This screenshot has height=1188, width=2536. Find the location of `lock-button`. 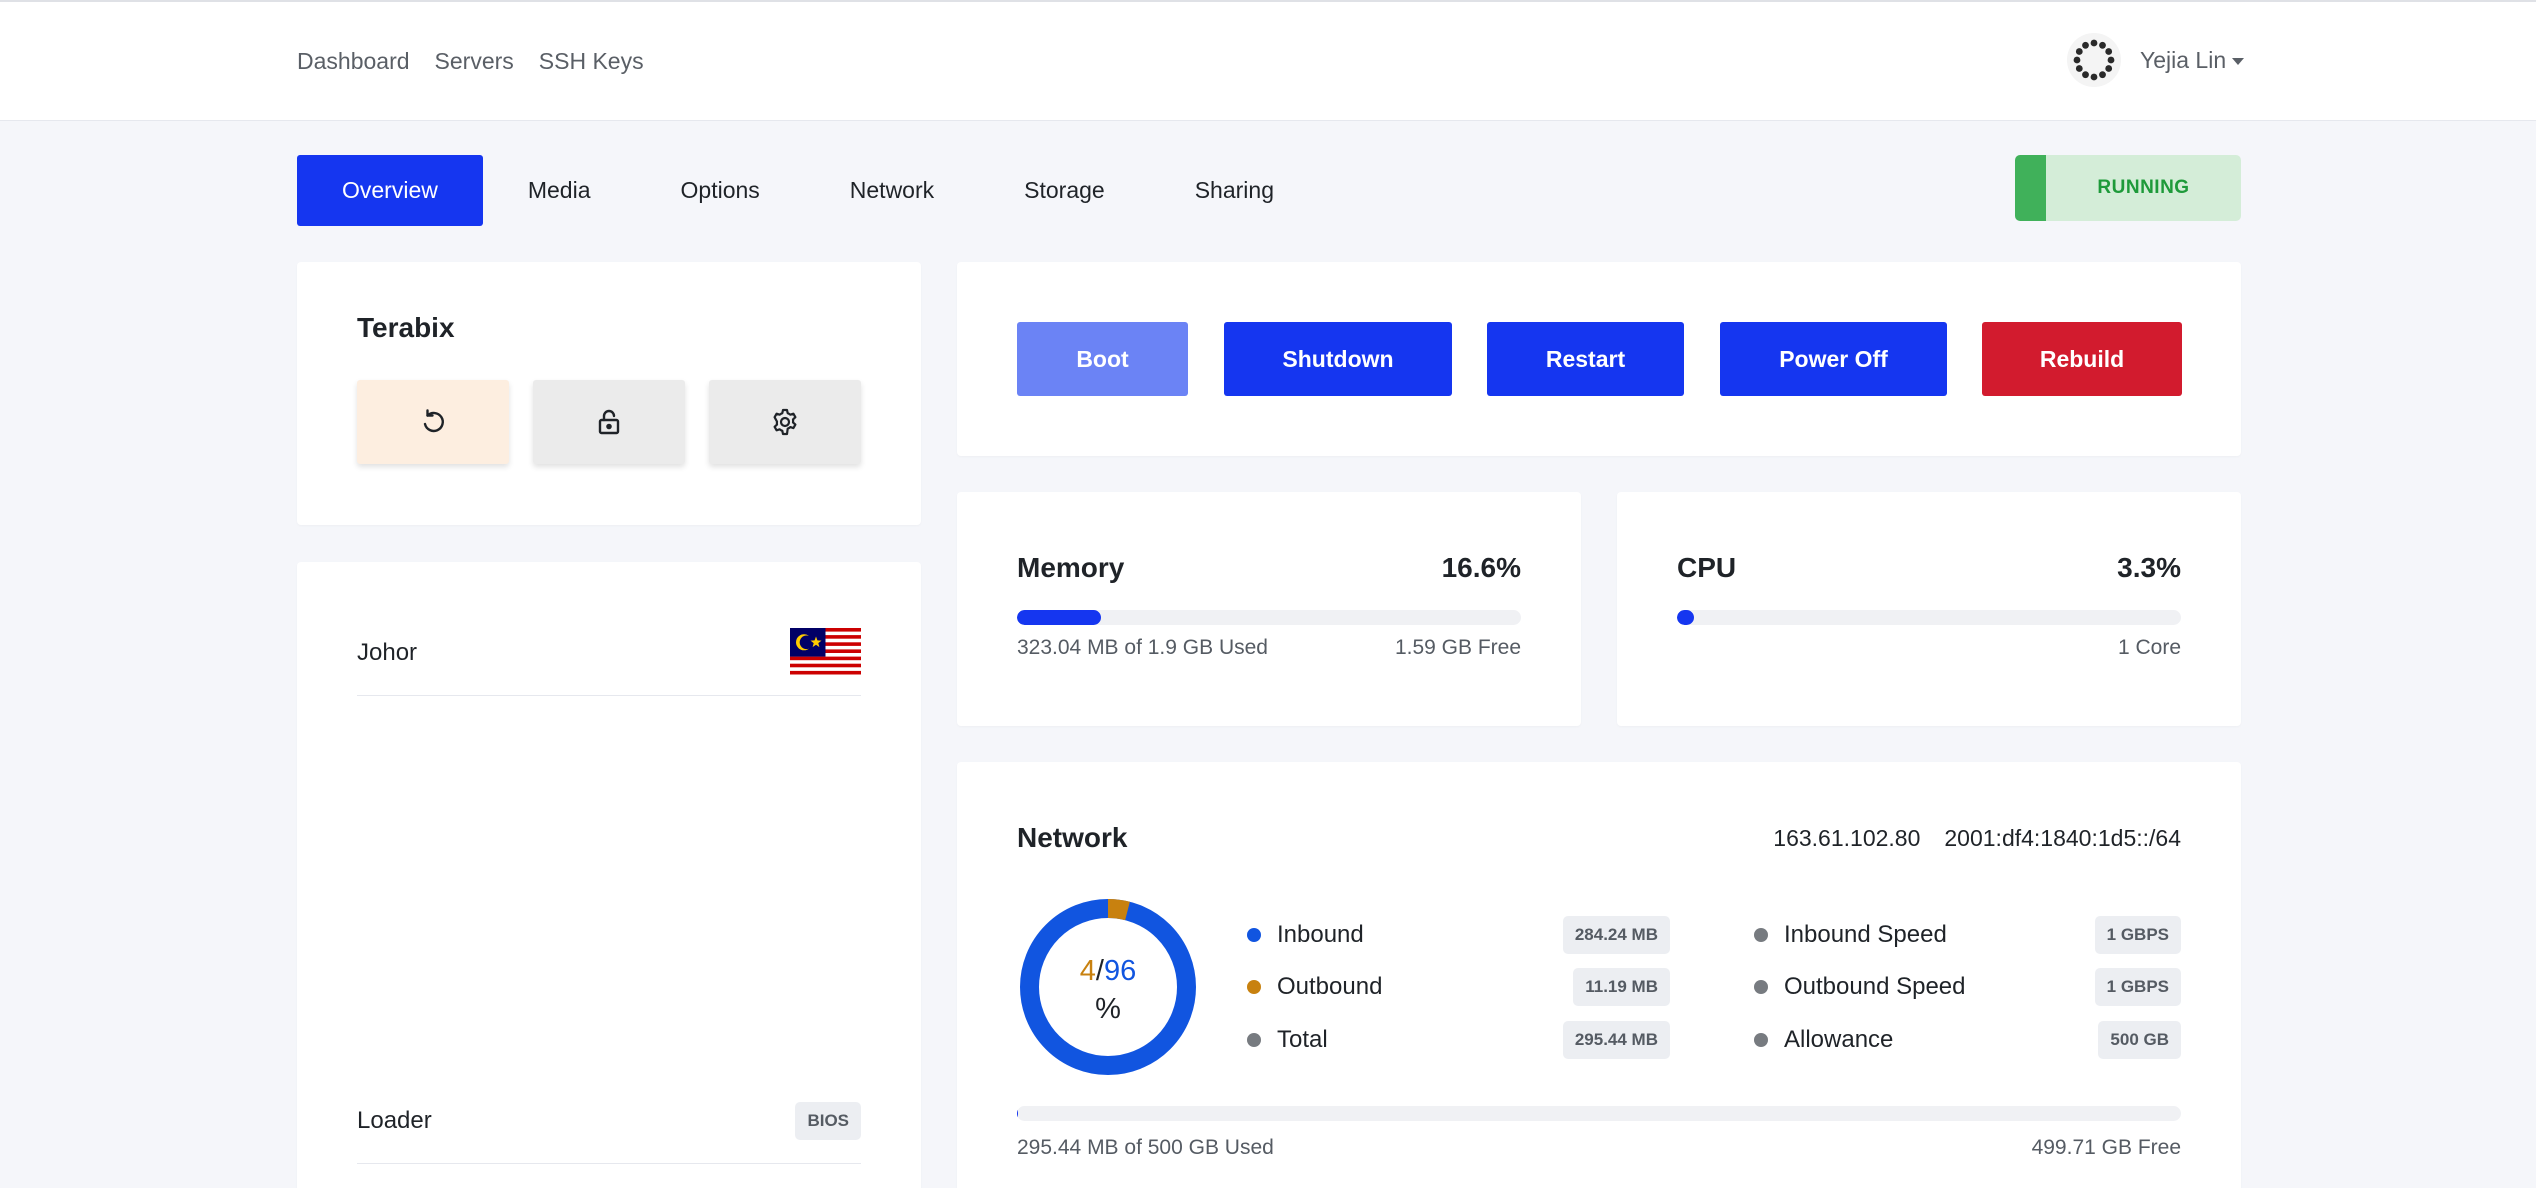

lock-button is located at coordinates (609, 422).